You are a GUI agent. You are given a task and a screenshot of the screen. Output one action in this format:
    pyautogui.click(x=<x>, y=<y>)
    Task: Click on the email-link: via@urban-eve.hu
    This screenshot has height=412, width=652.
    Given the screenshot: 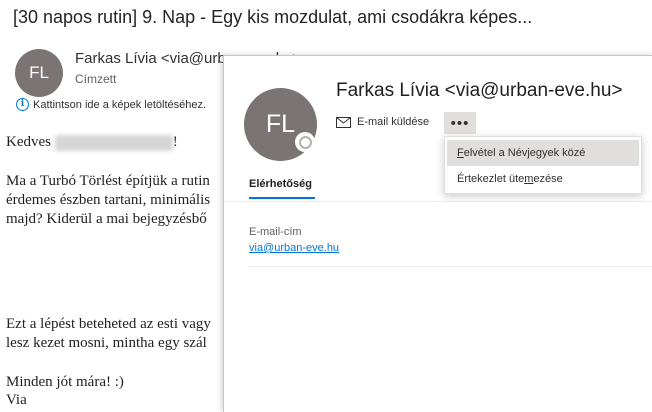 What is the action you would take?
    pyautogui.click(x=294, y=248)
    